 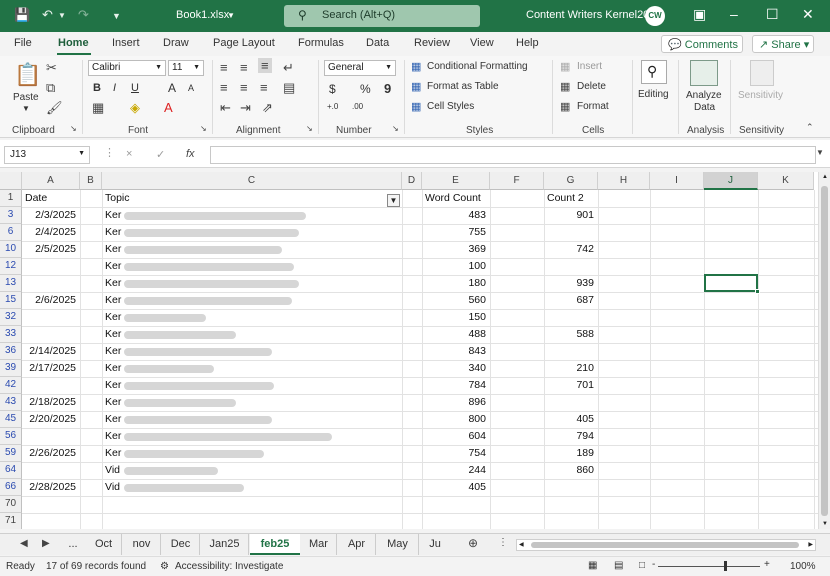 I want to click on cell-word-count: 340, so click(x=456, y=368).